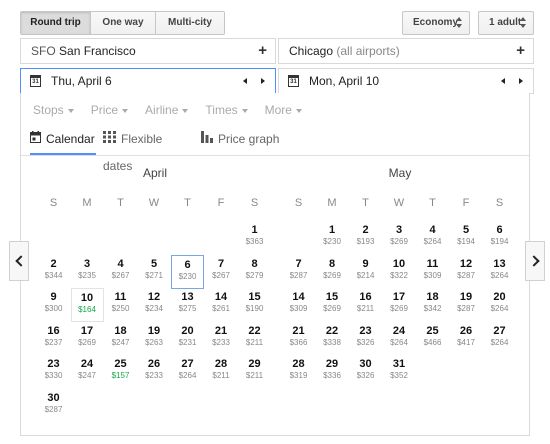 This screenshot has width=550, height=444. Describe the element at coordinates (298, 339) in the screenshot. I see `calendar-day: 21 $366` at that location.